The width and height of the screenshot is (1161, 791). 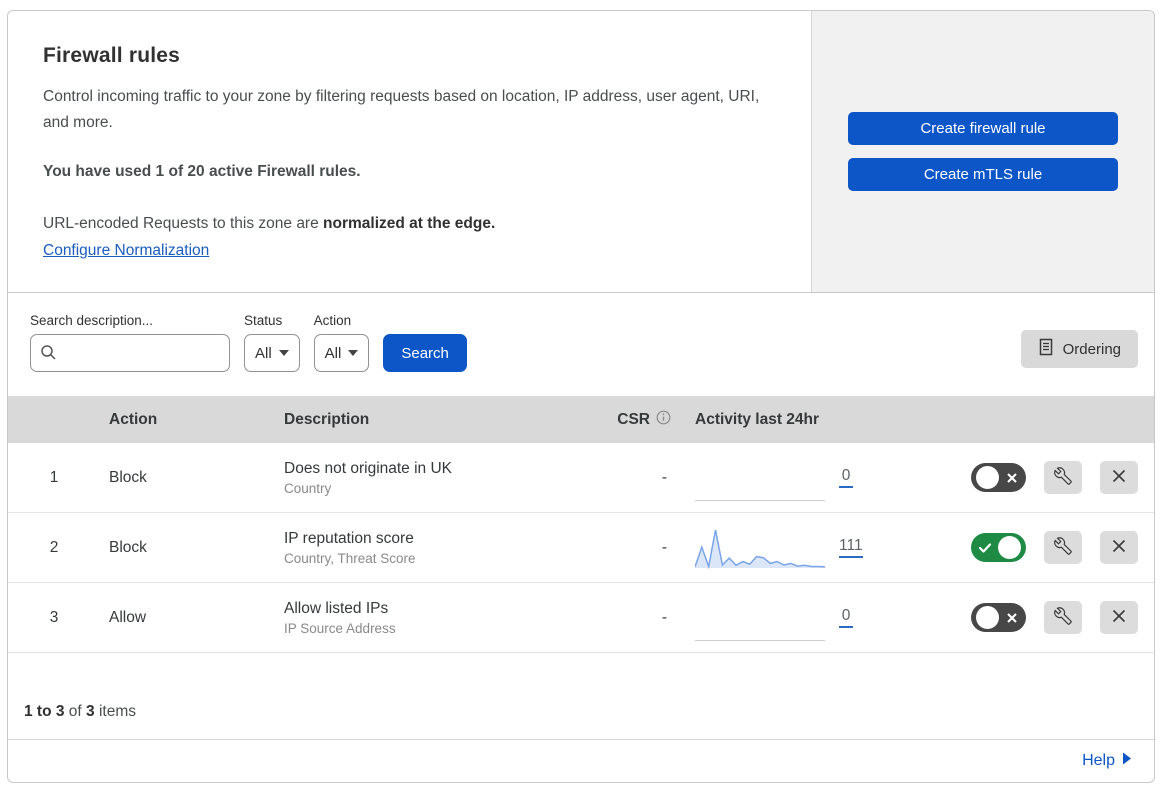 I want to click on list-document-icon, so click(x=1046, y=349).